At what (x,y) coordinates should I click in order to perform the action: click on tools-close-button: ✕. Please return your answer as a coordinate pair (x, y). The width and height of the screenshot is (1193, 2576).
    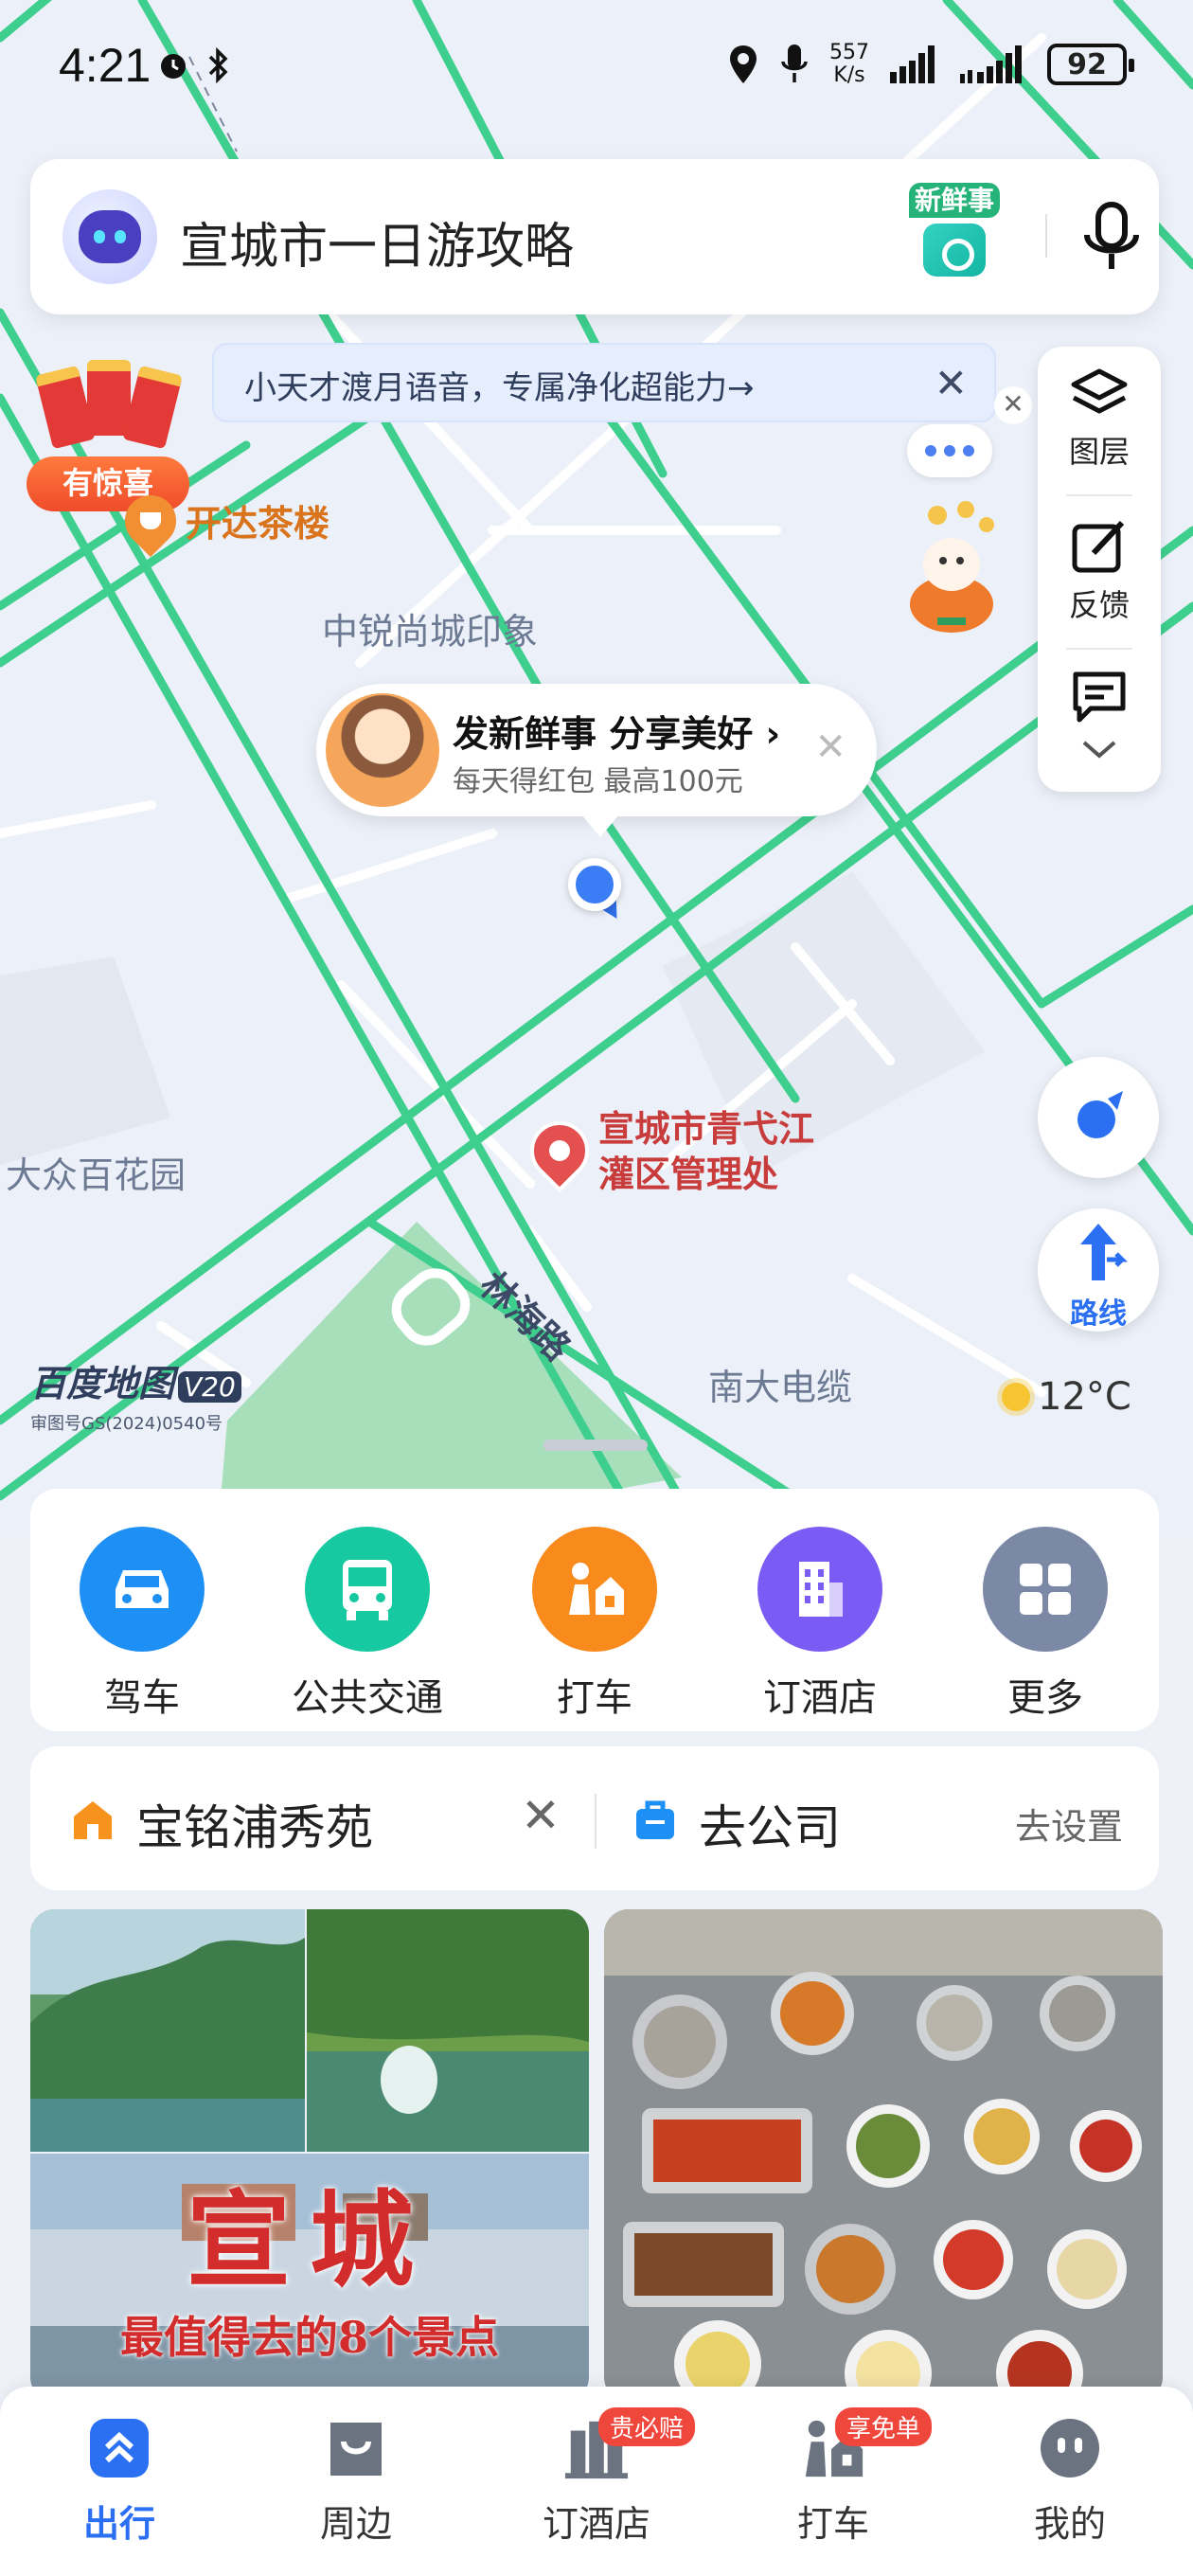
    Looking at the image, I should click on (1013, 405).